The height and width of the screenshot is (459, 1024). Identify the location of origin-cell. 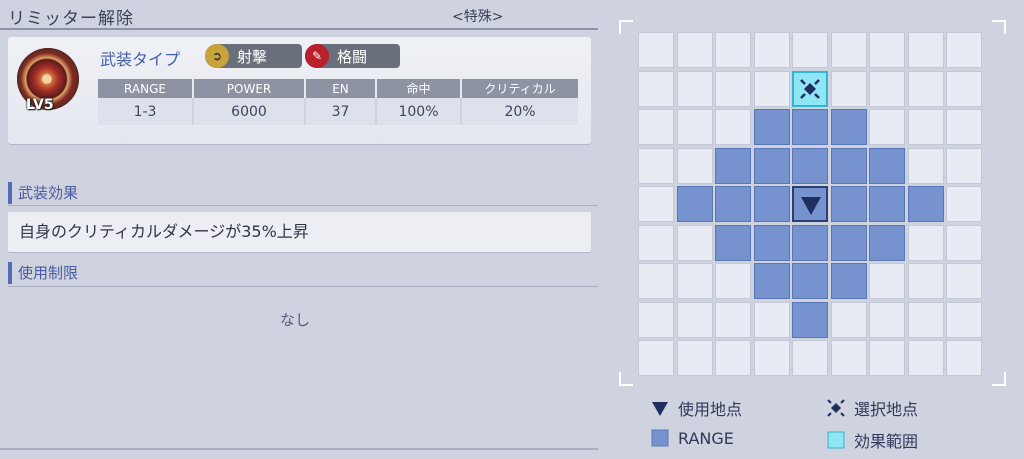
(810, 204).